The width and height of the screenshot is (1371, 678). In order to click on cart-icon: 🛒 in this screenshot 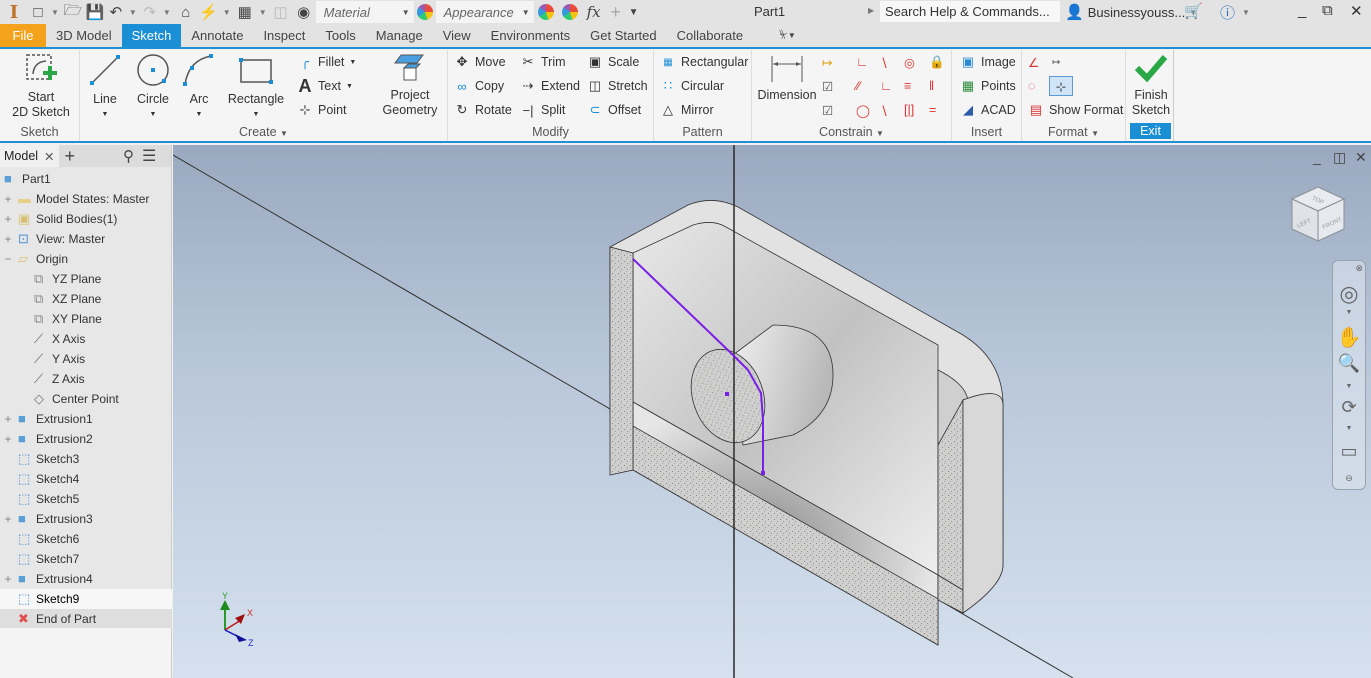, I will do `click(1193, 11)`.